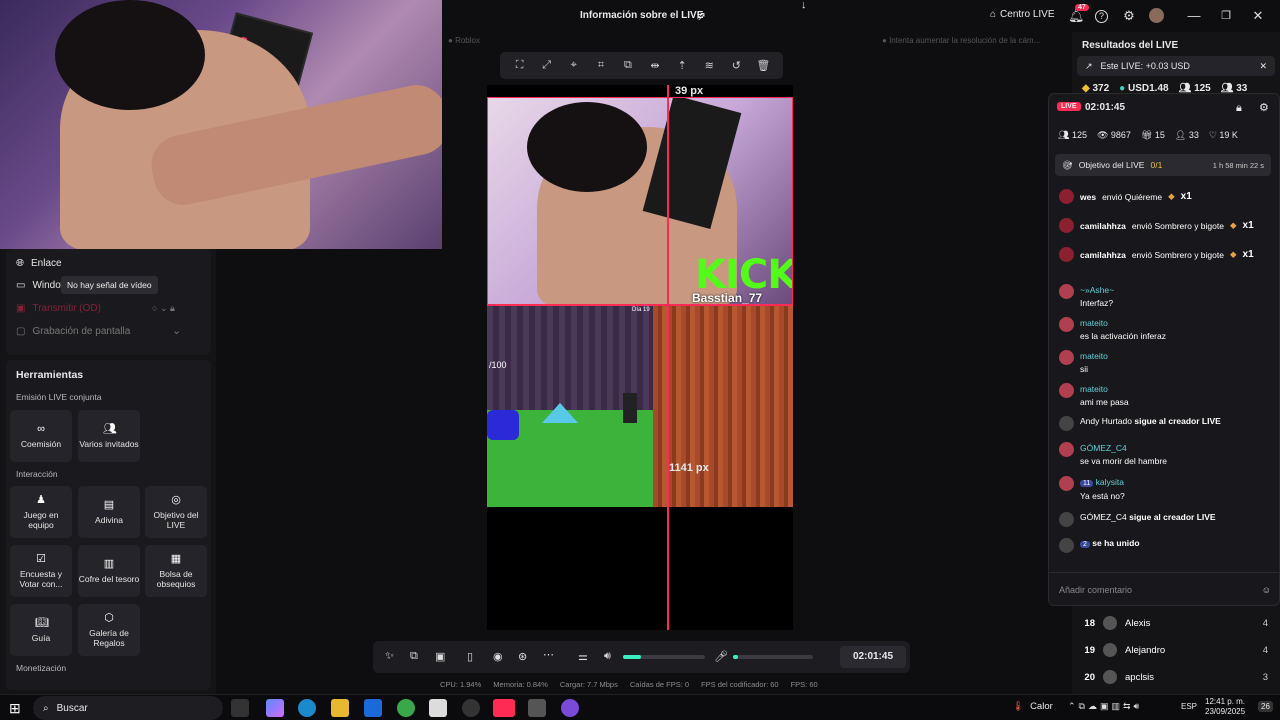  I want to click on tool-gift-gallery: ⬡ Galería de Regalos, so click(109, 630).